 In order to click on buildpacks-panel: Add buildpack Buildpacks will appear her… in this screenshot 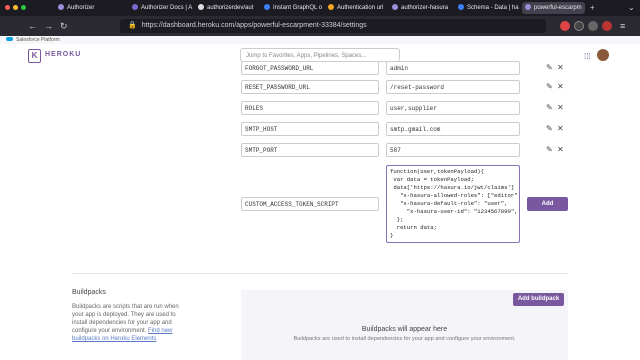, I will do `click(404, 325)`.